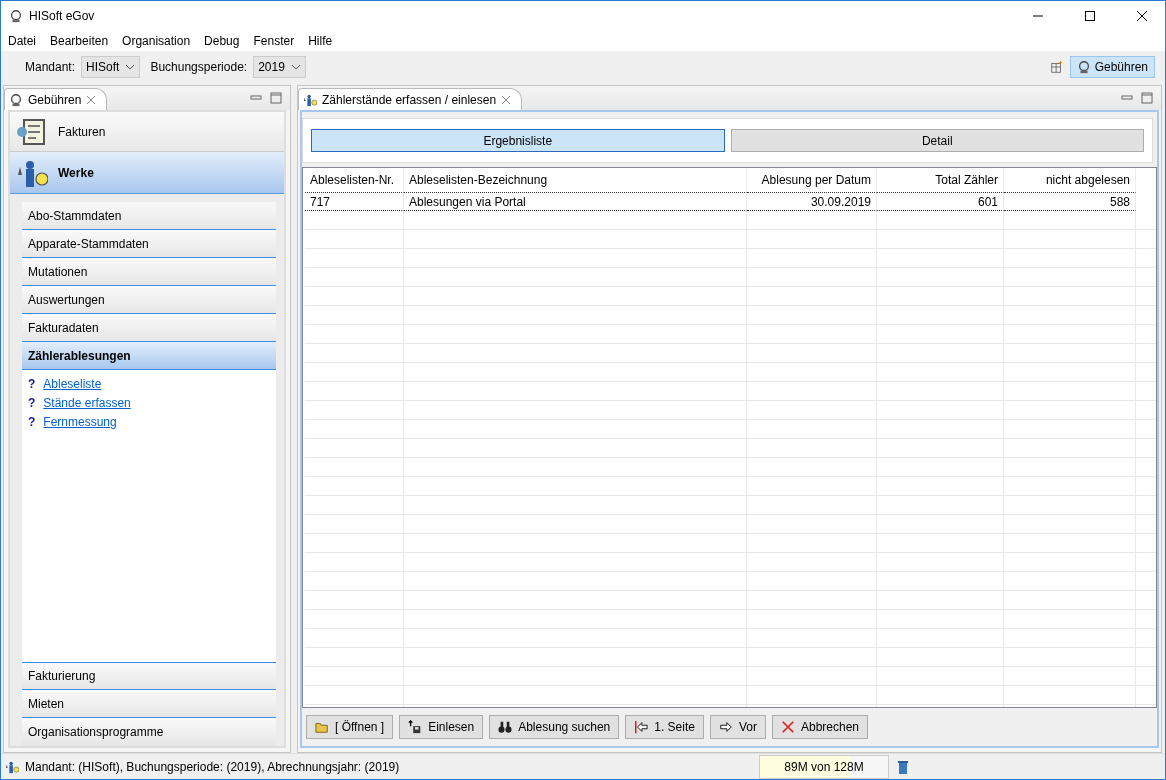  What do you see at coordinates (199, 67) in the screenshot?
I see `period-label: Buchungsperiode:` at bounding box center [199, 67].